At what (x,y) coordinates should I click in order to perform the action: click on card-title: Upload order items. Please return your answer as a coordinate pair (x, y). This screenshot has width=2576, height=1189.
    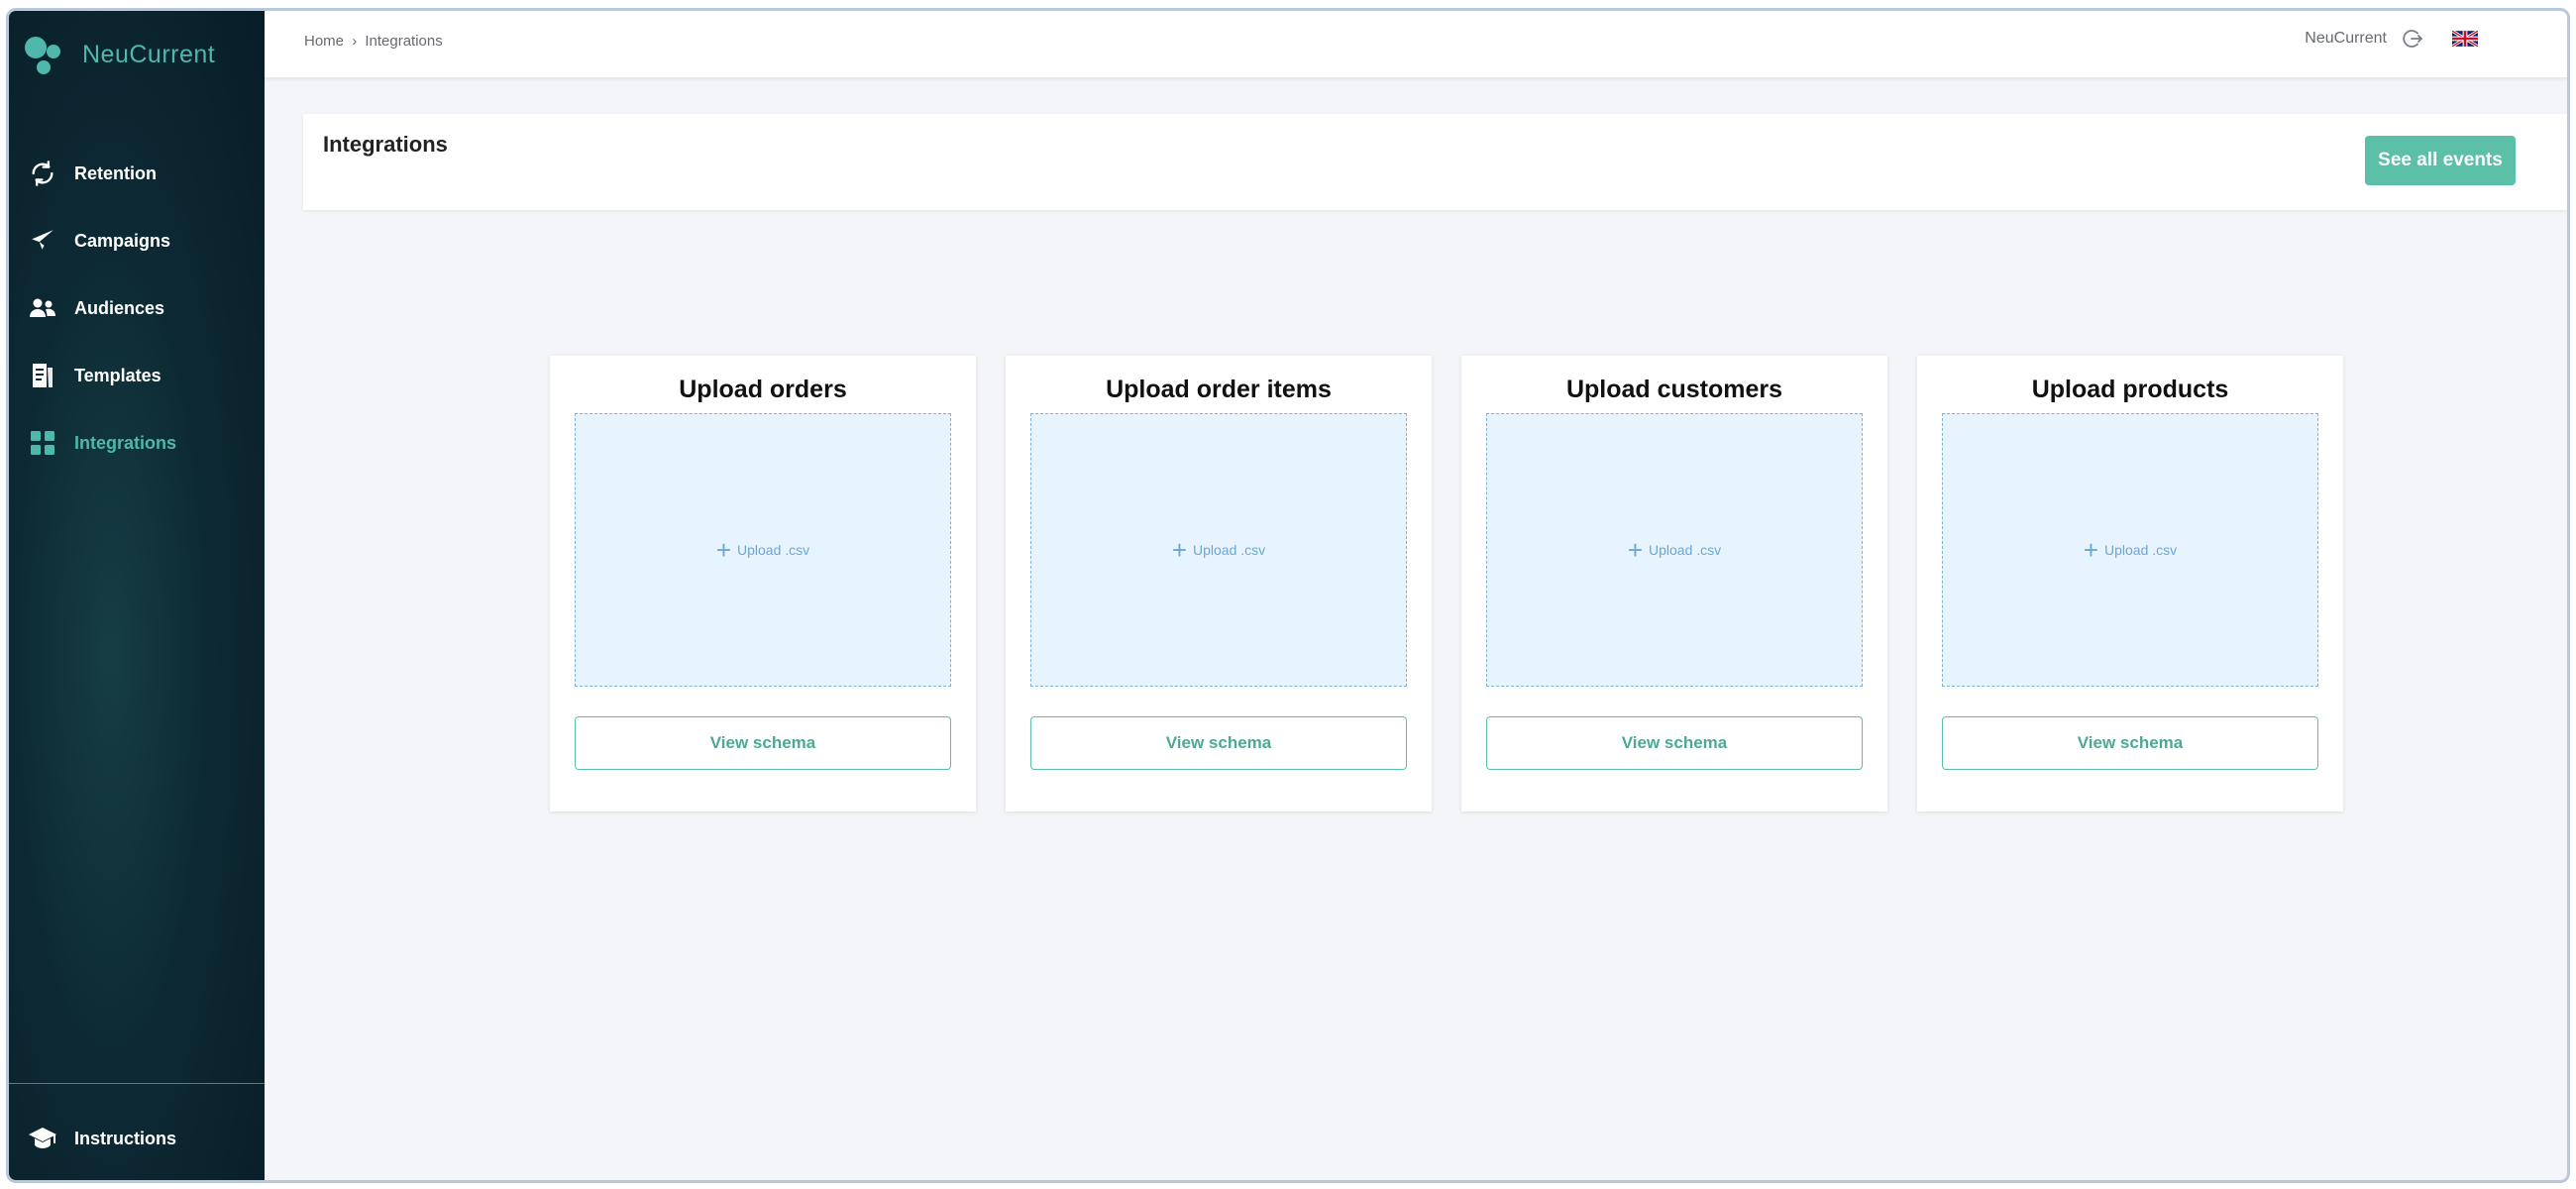
    Looking at the image, I should click on (1219, 389).